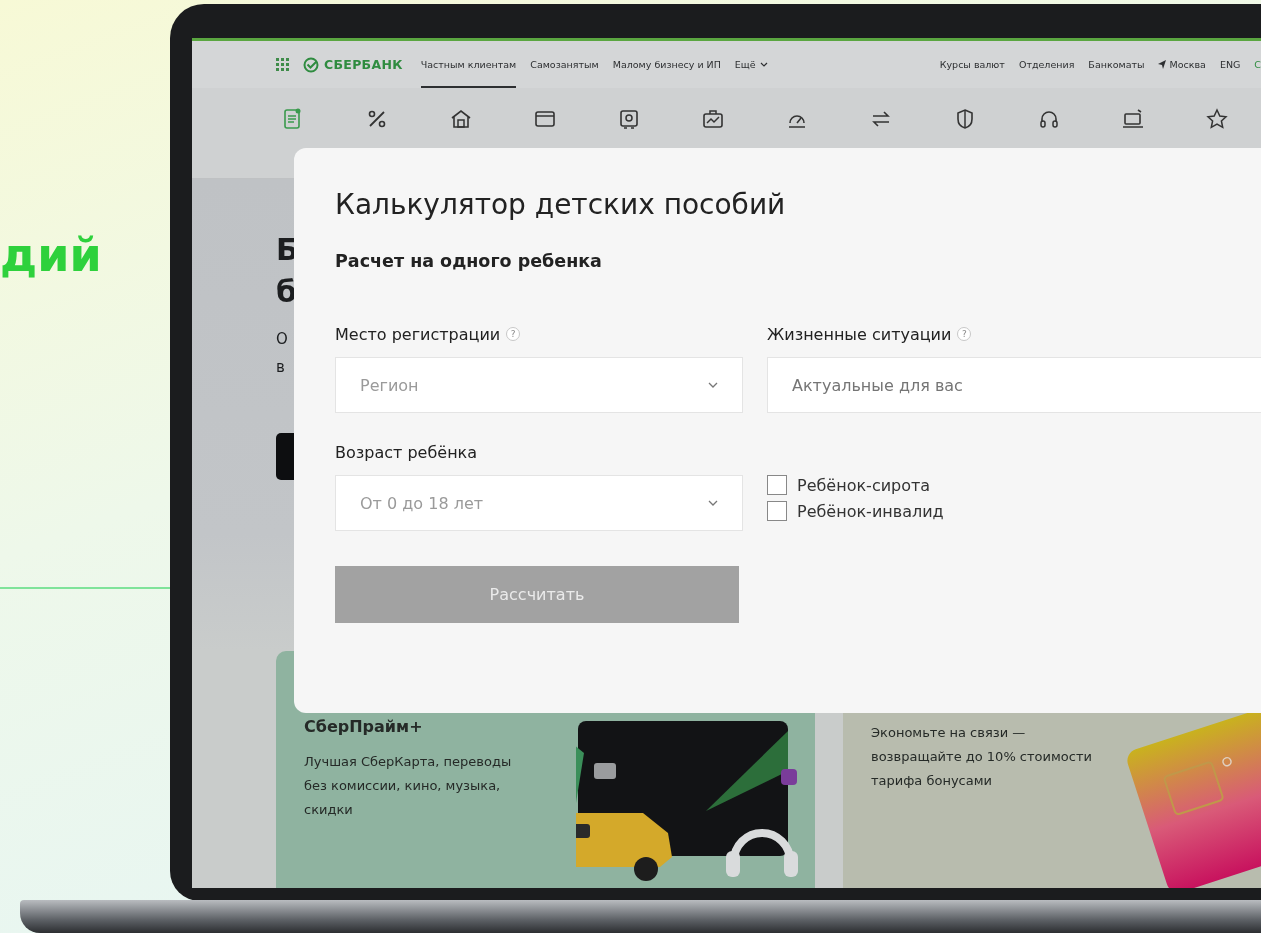 The image size is (1261, 933). What do you see at coordinates (1014, 385) in the screenshot?
I see `input-field: Актуальные для вас` at bounding box center [1014, 385].